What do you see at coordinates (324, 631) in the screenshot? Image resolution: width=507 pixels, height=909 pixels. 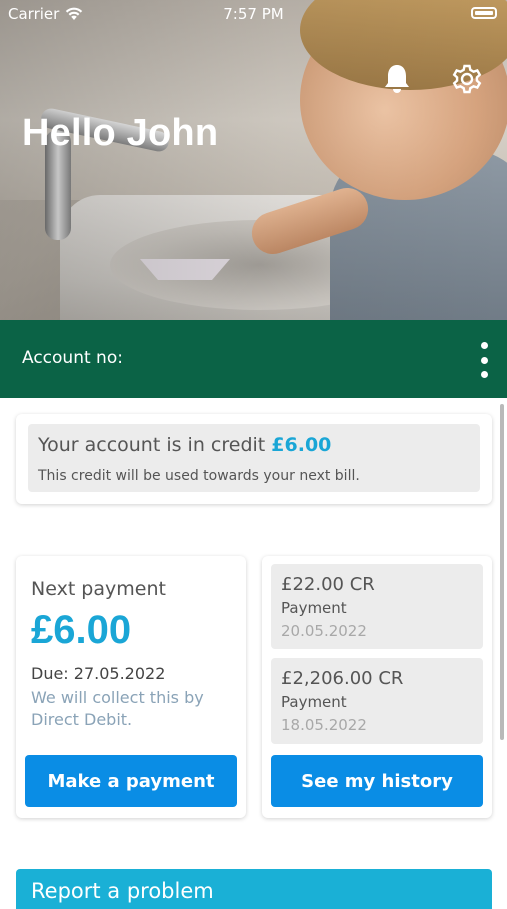 I see `history-date: 20.05.2022` at bounding box center [324, 631].